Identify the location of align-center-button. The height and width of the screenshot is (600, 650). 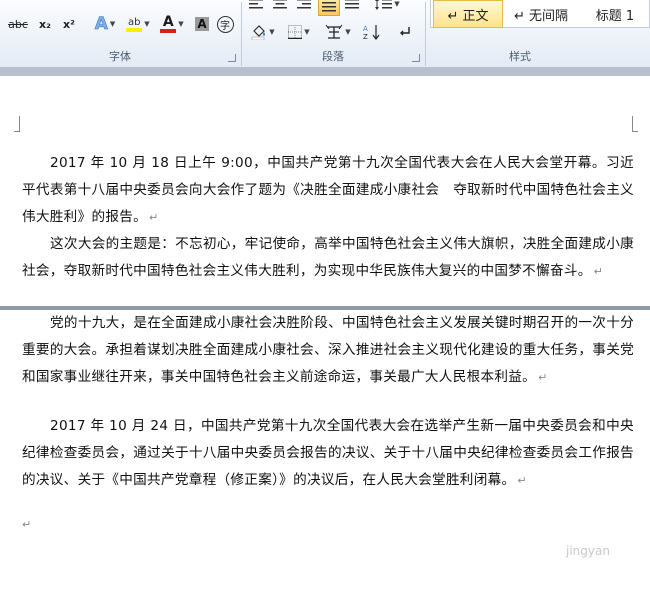
(280, 6).